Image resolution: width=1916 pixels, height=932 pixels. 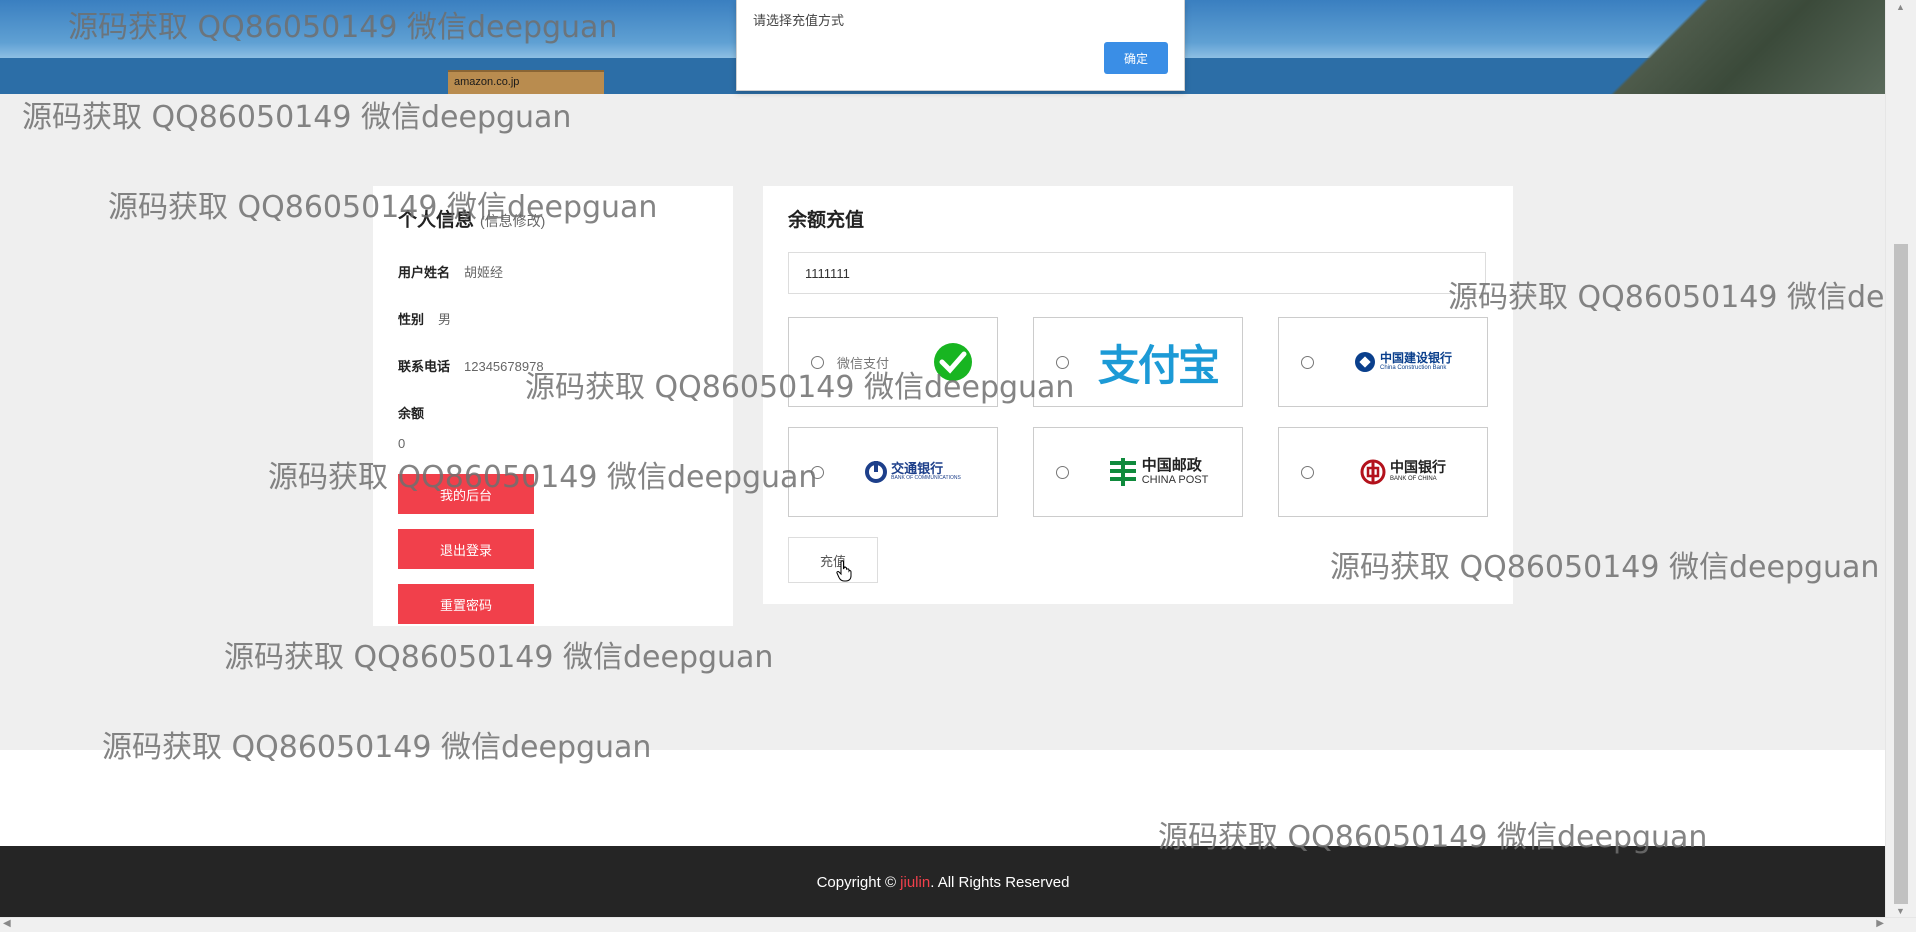 I want to click on vertical-scrollbar: ▲ ▼, so click(x=1900, y=459).